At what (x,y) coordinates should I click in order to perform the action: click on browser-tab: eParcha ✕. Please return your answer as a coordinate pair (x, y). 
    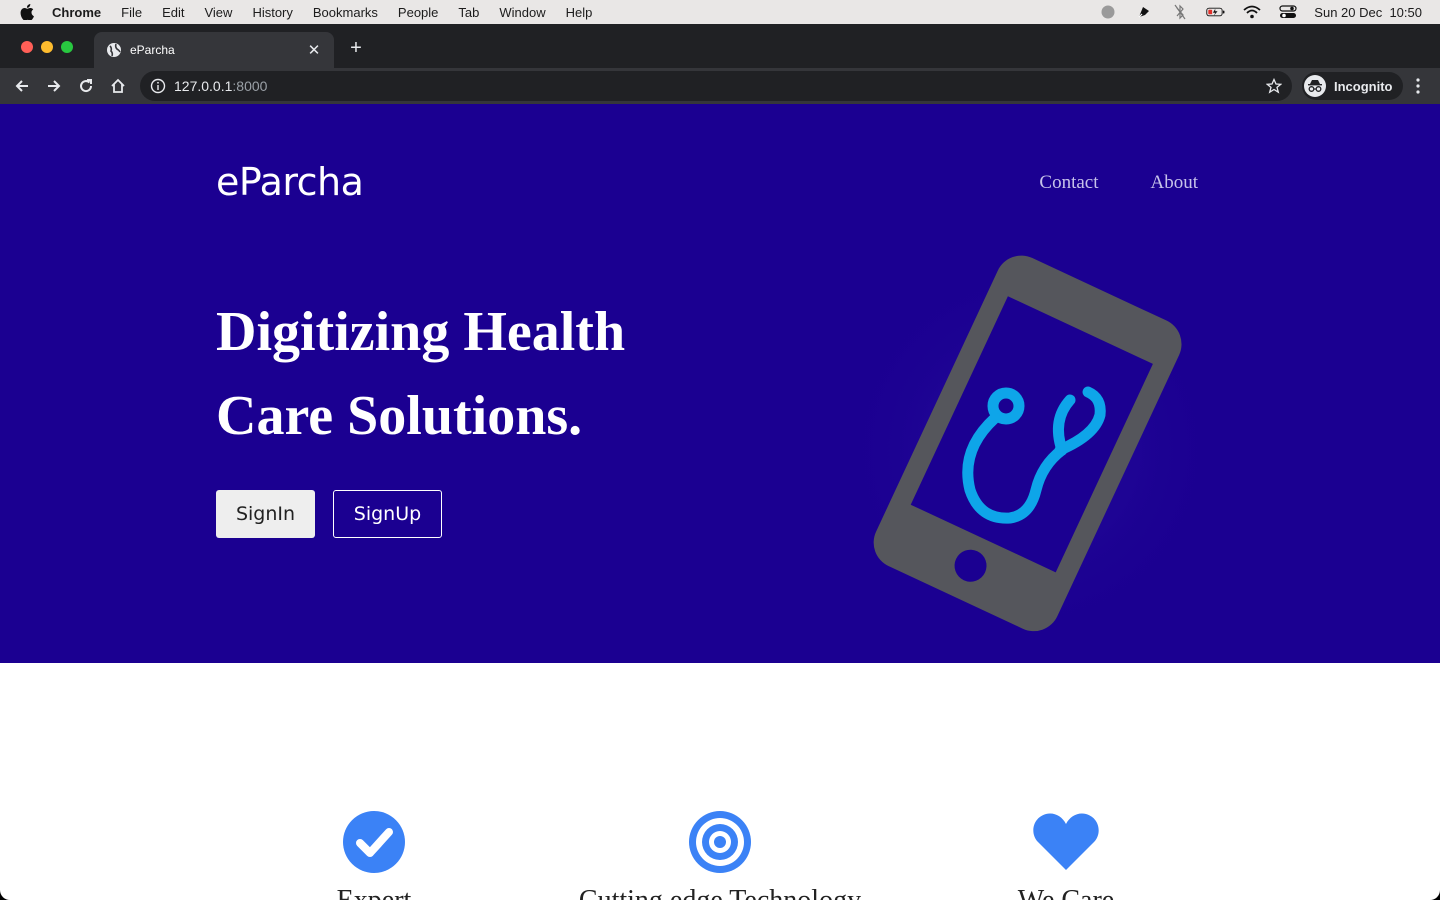
    Looking at the image, I should click on (214, 50).